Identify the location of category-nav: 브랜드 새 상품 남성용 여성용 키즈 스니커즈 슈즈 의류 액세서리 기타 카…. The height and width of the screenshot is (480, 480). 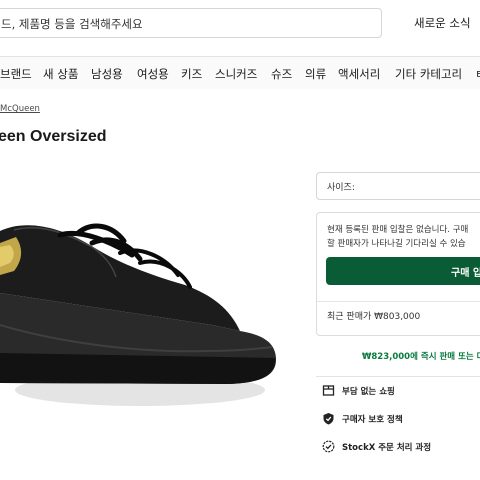
(240, 72).